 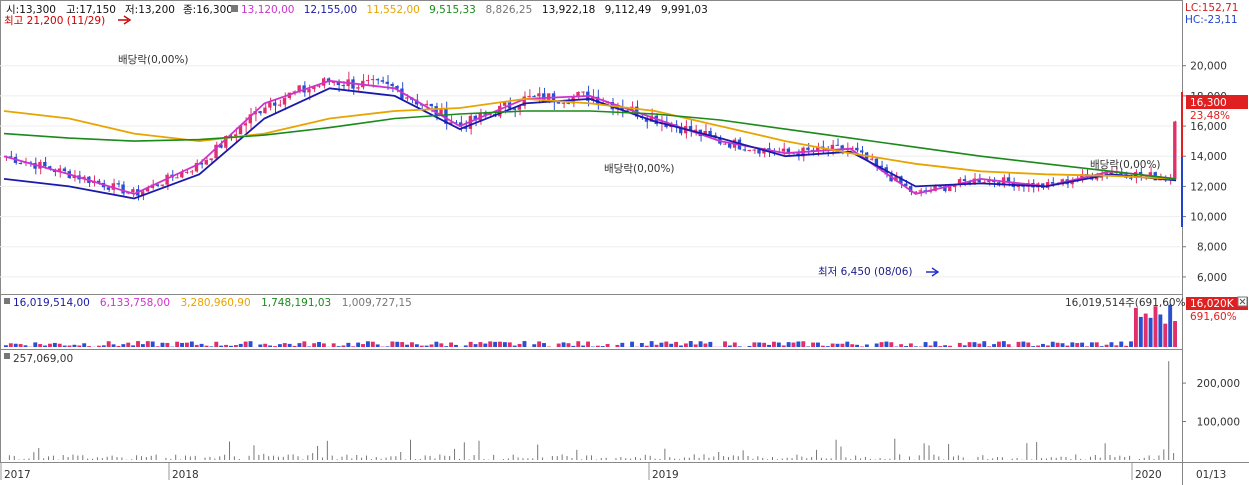 I want to click on ma-legend-value: 13,922,18, so click(x=568, y=10).